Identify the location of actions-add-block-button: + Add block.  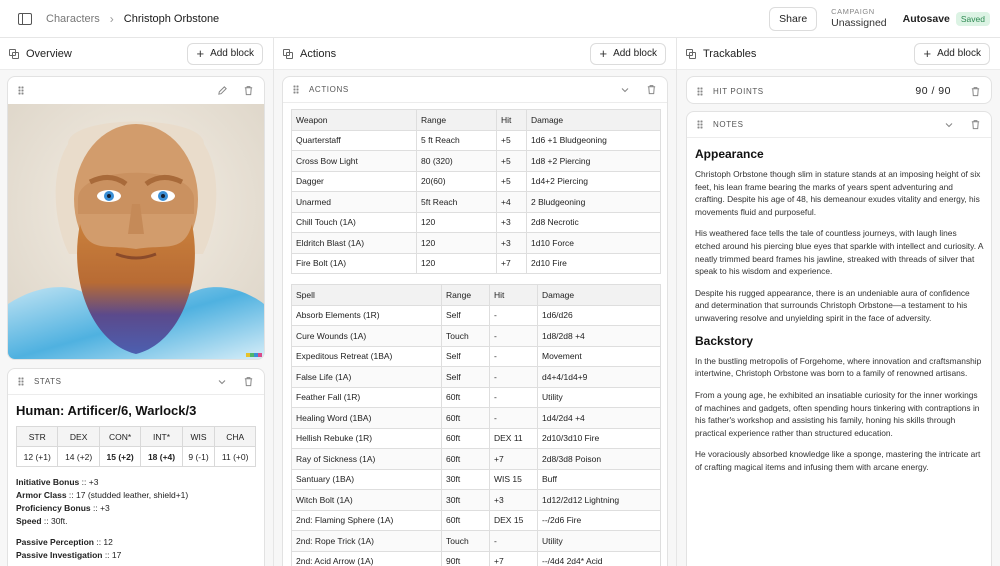
(628, 53).